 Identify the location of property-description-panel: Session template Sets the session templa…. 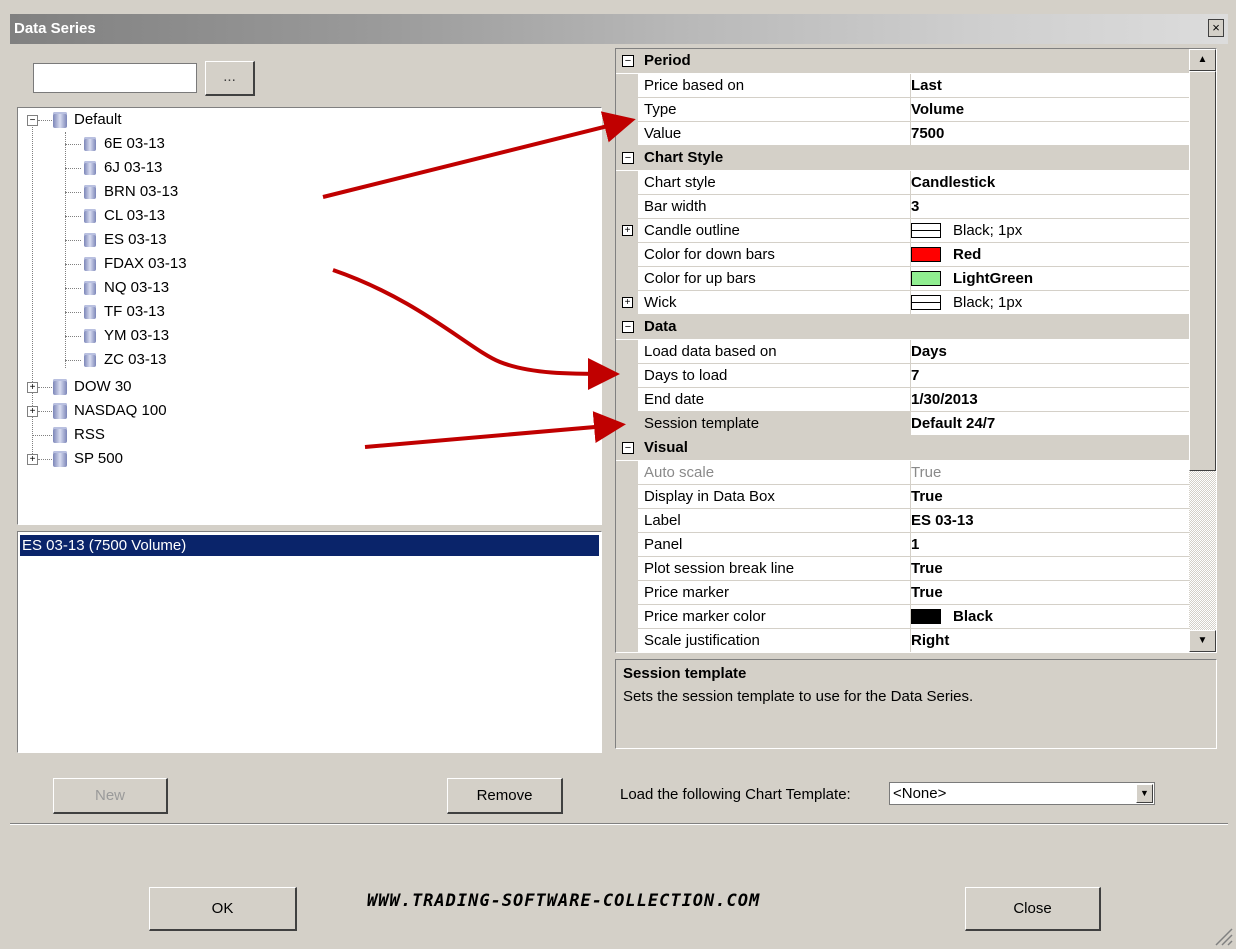
(916, 704).